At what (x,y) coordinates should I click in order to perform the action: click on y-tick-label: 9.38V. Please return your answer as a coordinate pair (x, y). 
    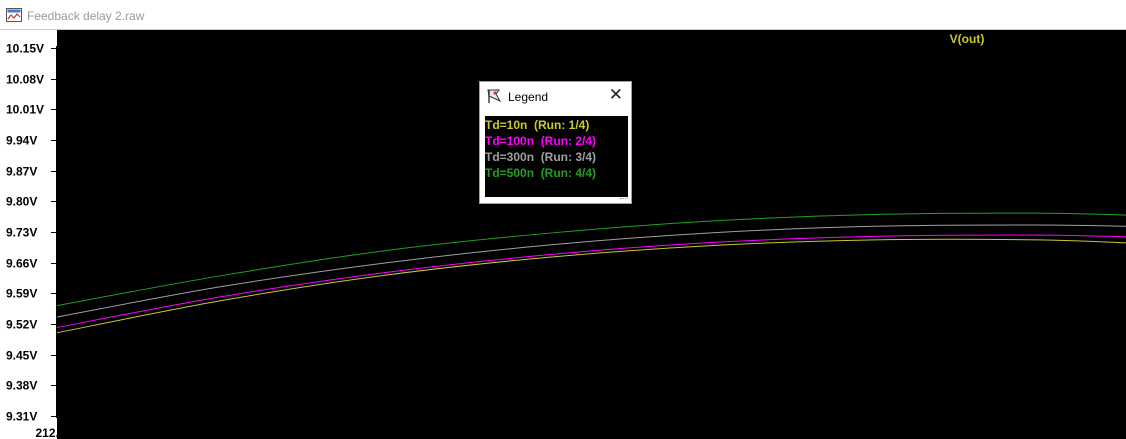
    Looking at the image, I should click on (21, 386).